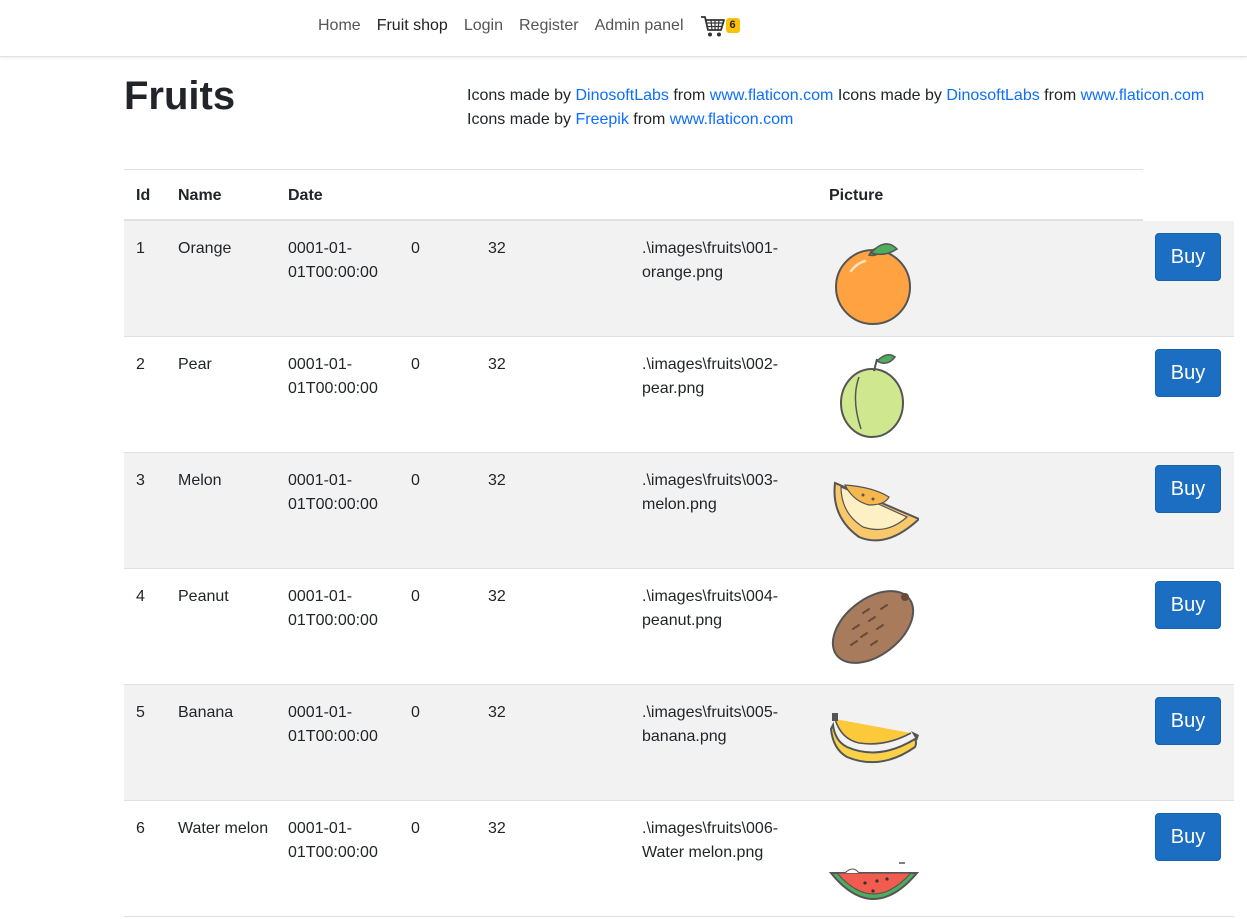  Describe the element at coordinates (732, 25) in the screenshot. I see `cart-count-badge: 6` at that location.